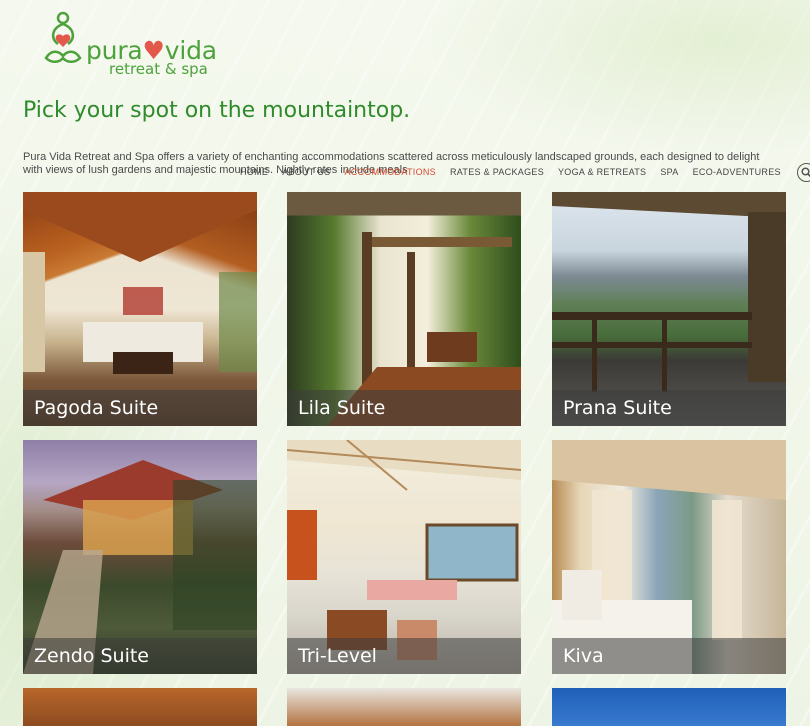 Image resolution: width=810 pixels, height=726 pixels. Describe the element at coordinates (306, 172) in the screenshot. I see `nav-about-us: ABOUT US` at that location.